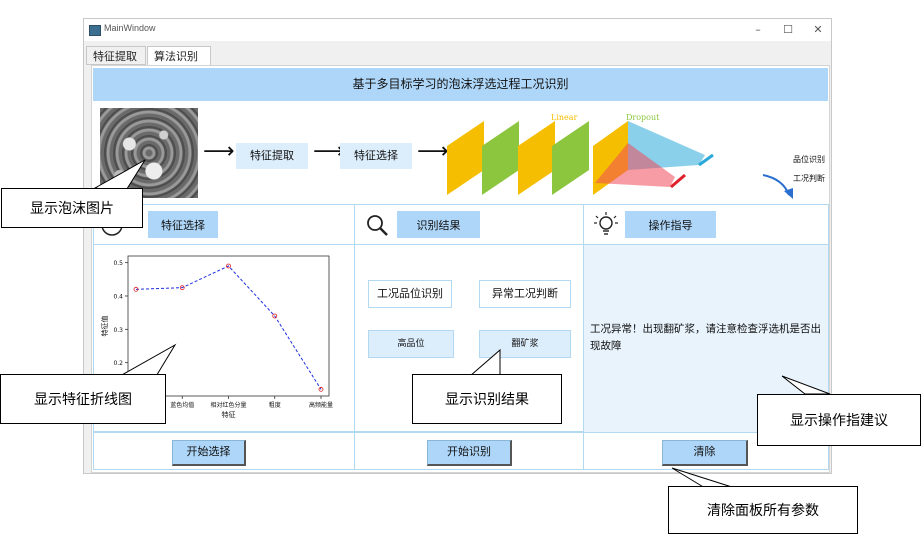 This screenshot has height=539, width=924. I want to click on y-tick-label: 0.3, so click(118, 330).